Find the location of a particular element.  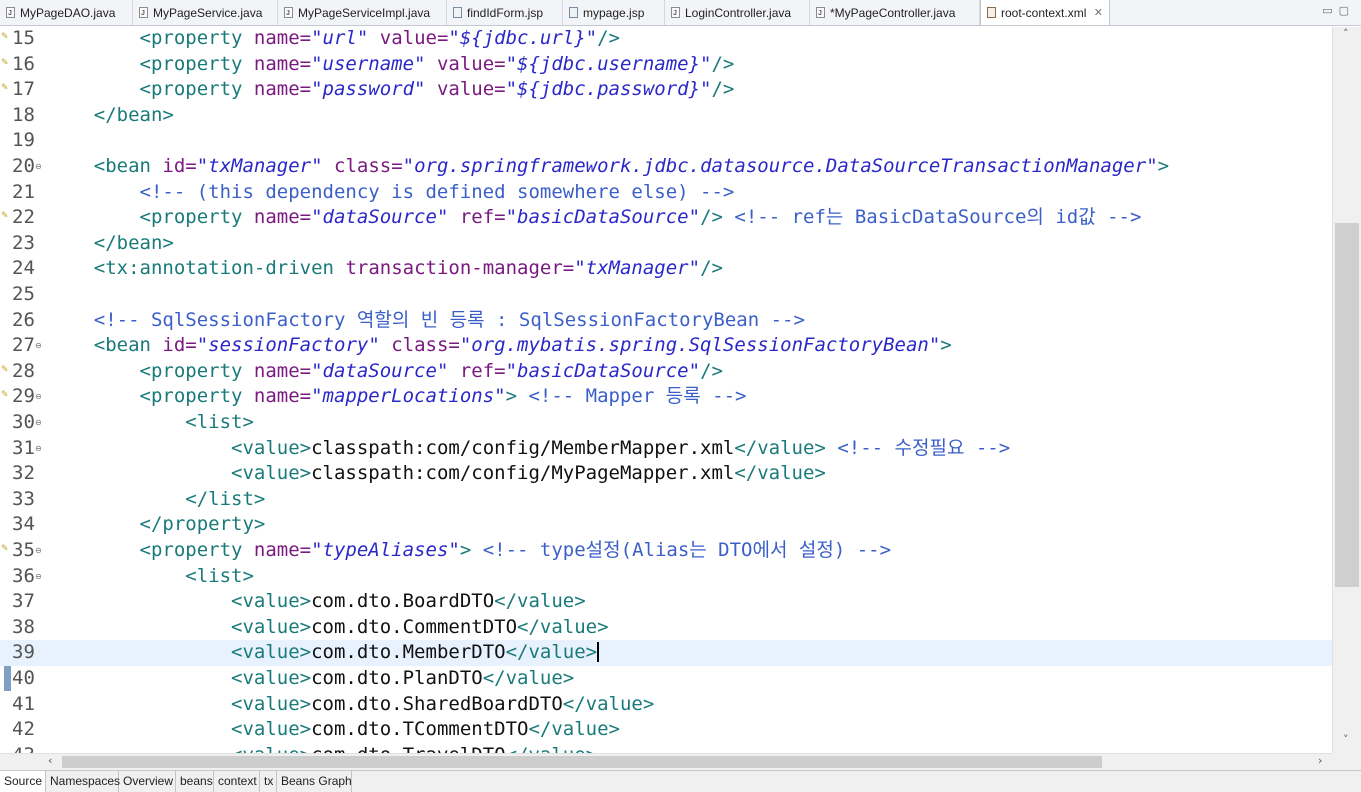

line-number: 17 is located at coordinates (23, 89).